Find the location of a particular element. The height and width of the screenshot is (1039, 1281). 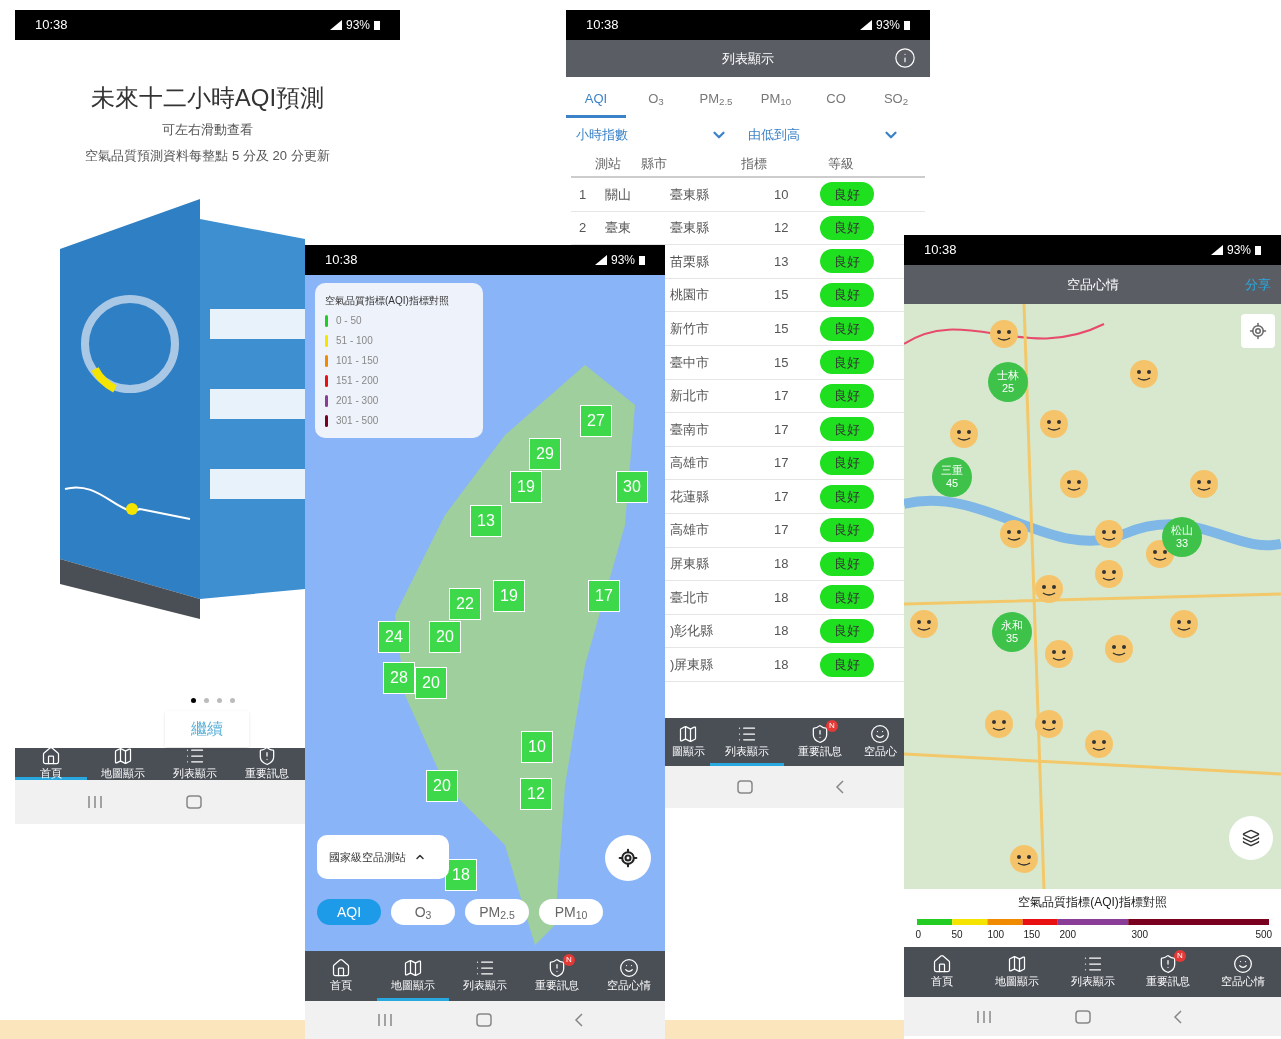

county-cell: 花蓮縣 is located at coordinates (689, 496).